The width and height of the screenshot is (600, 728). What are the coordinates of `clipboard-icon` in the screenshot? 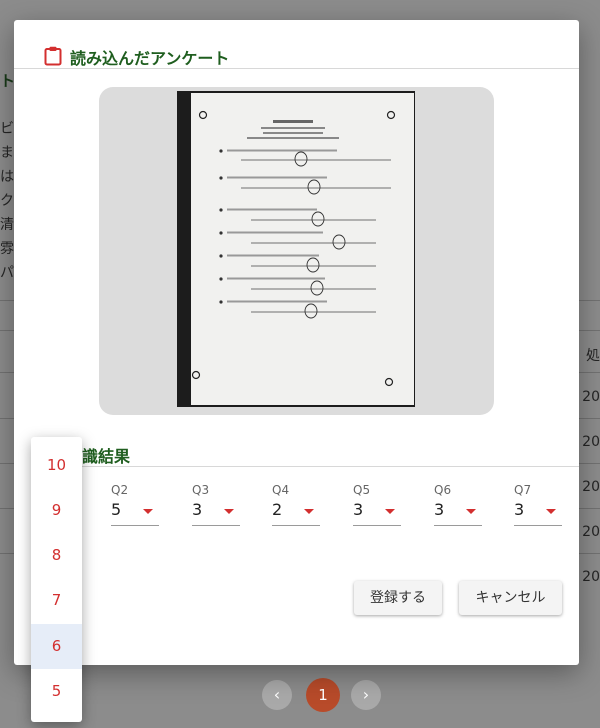 It's located at (53, 56).